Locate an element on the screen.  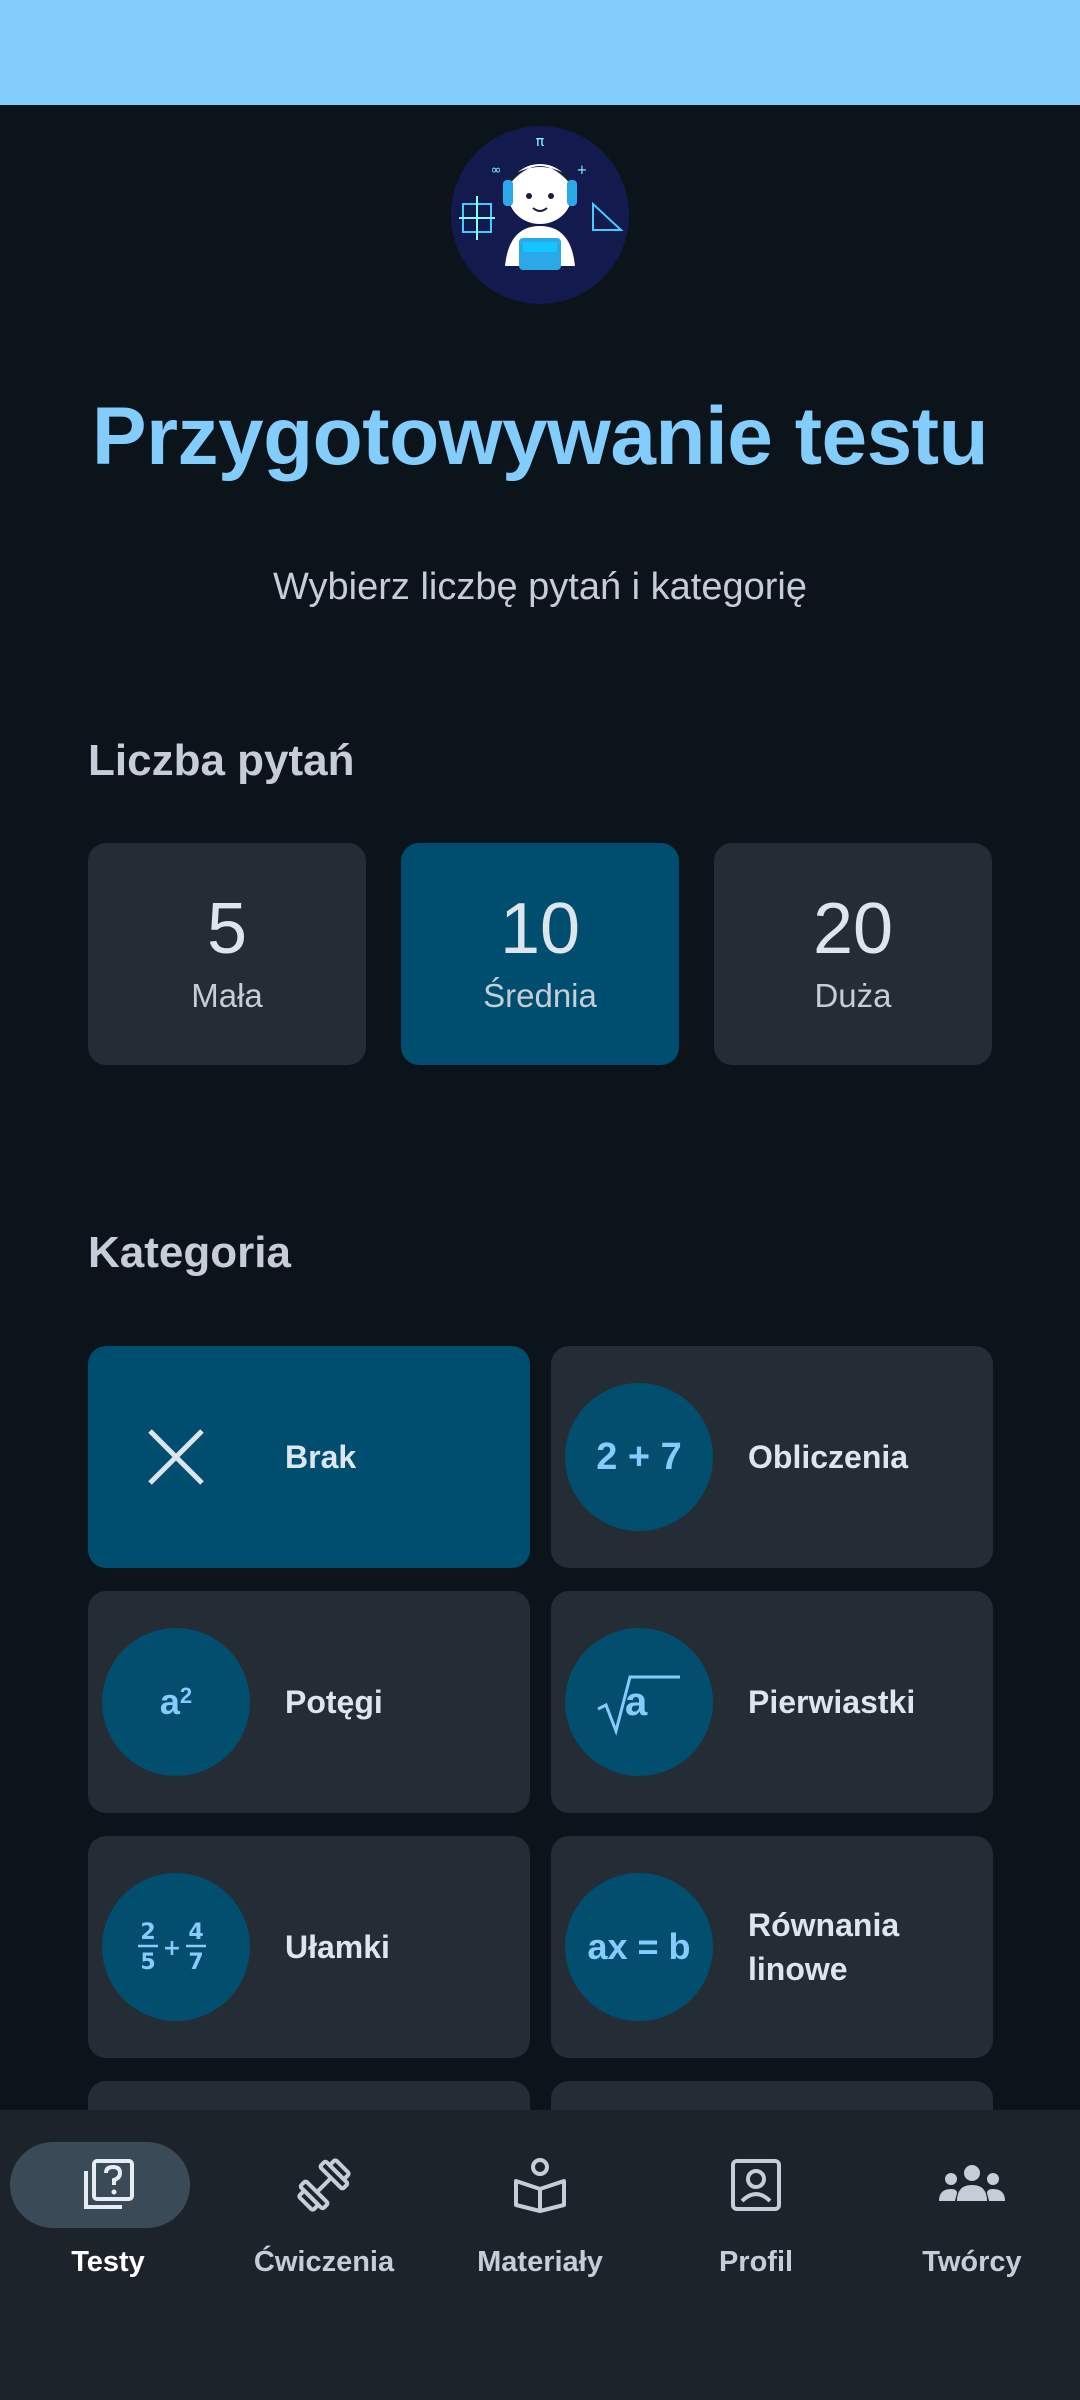
count-option-value: 5 is located at coordinates (227, 929).